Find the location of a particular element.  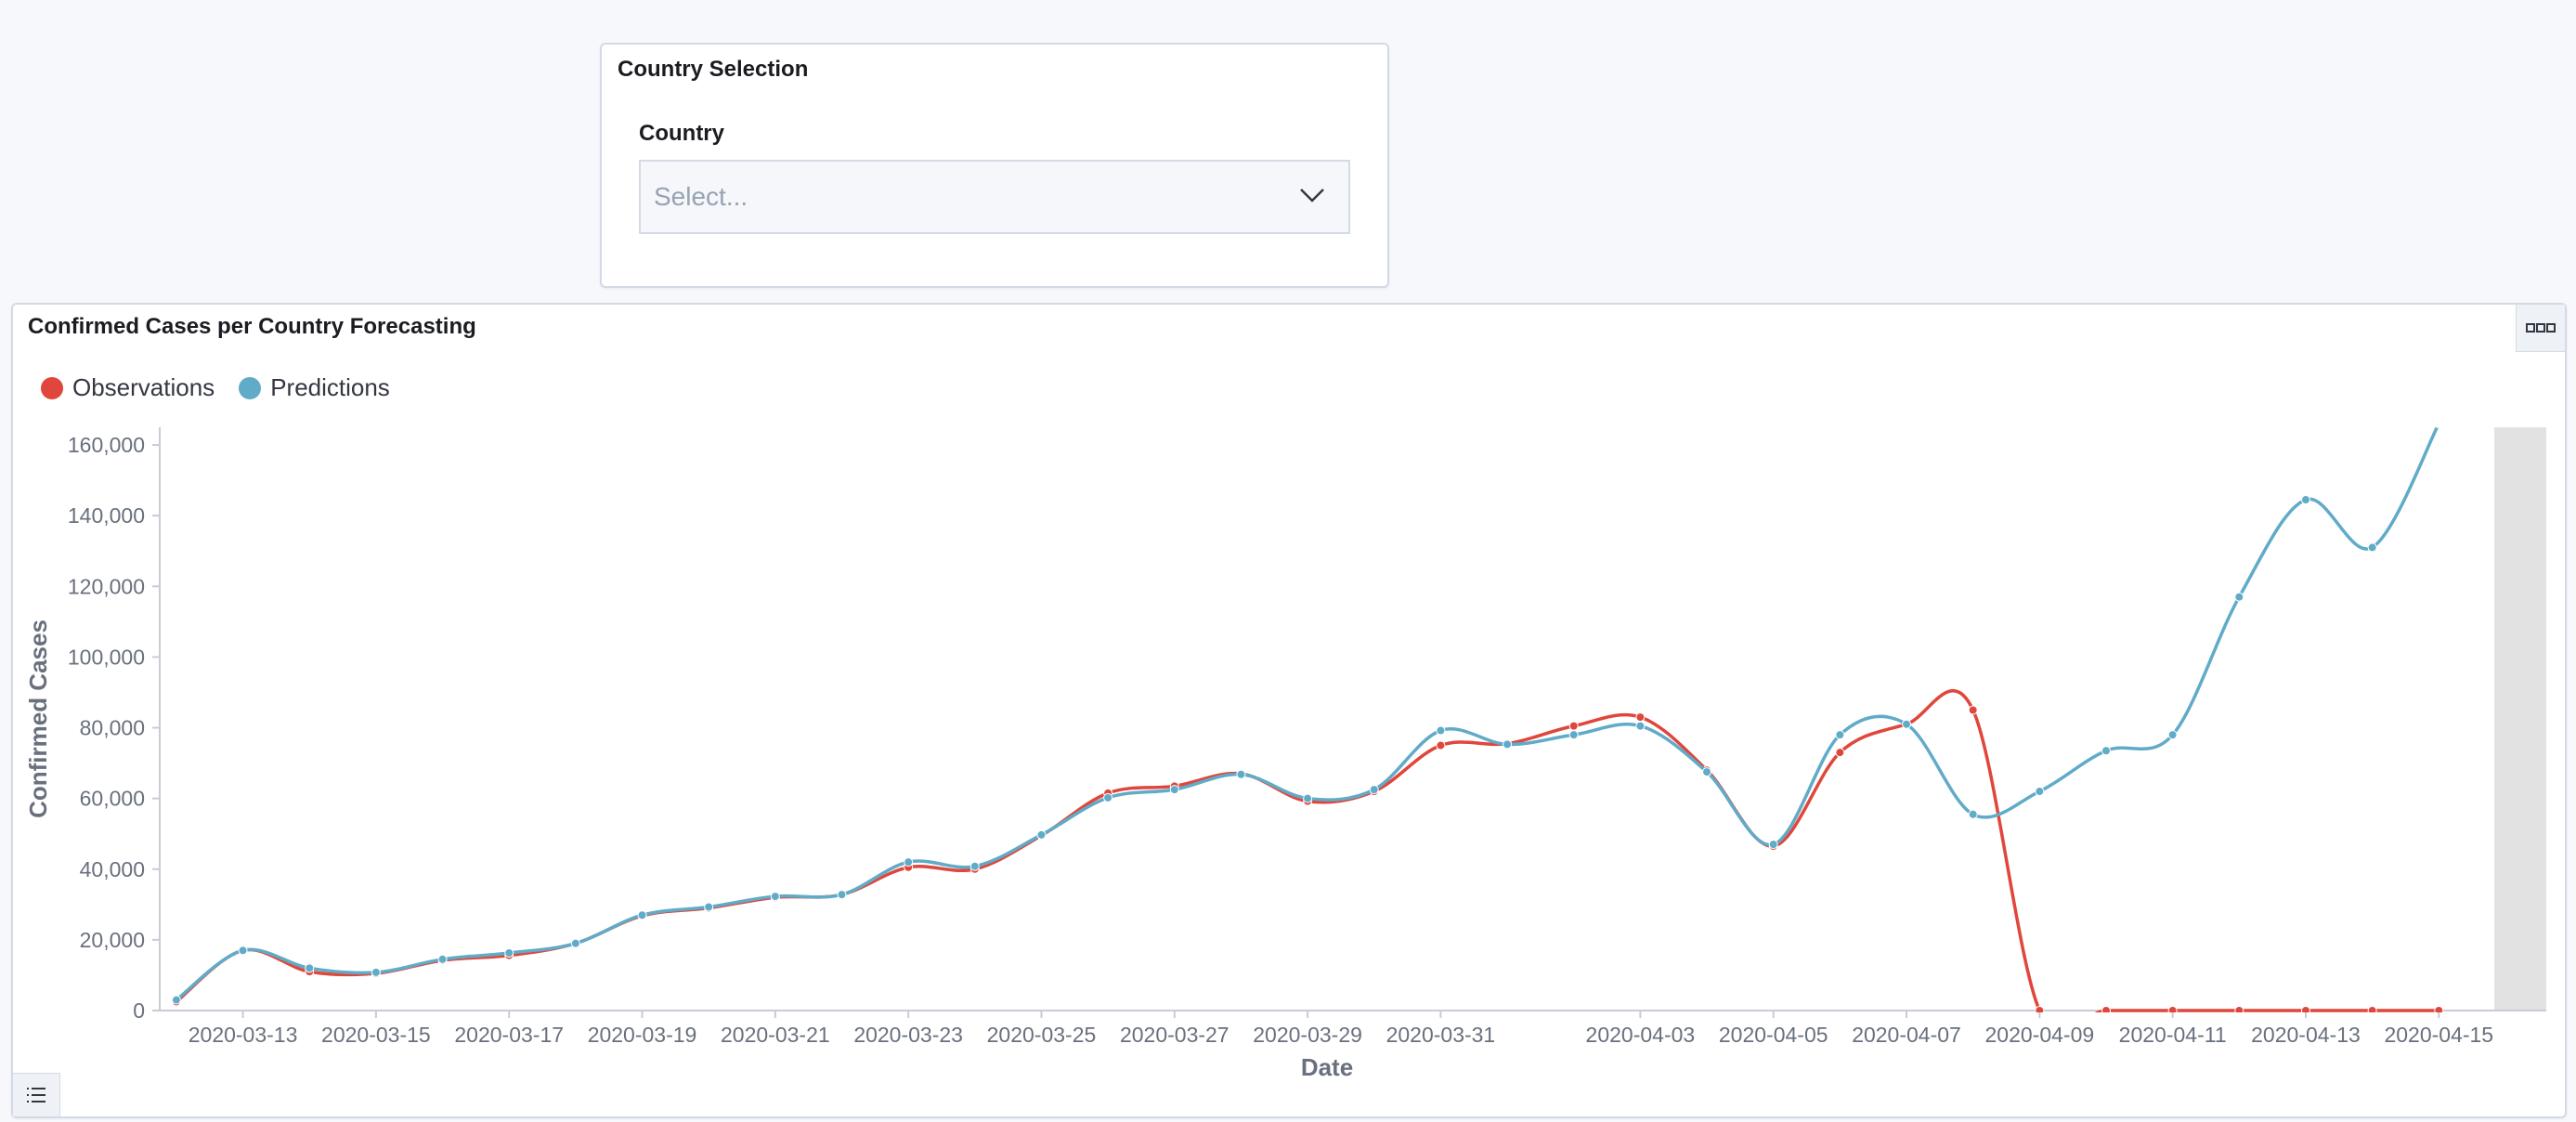

y-tick-label: 160,000 is located at coordinates (106, 445).